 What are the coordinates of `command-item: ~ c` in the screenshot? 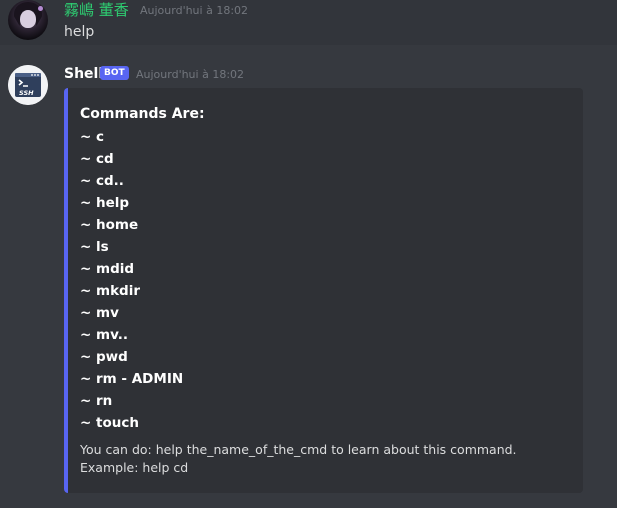 It's located at (92, 137).